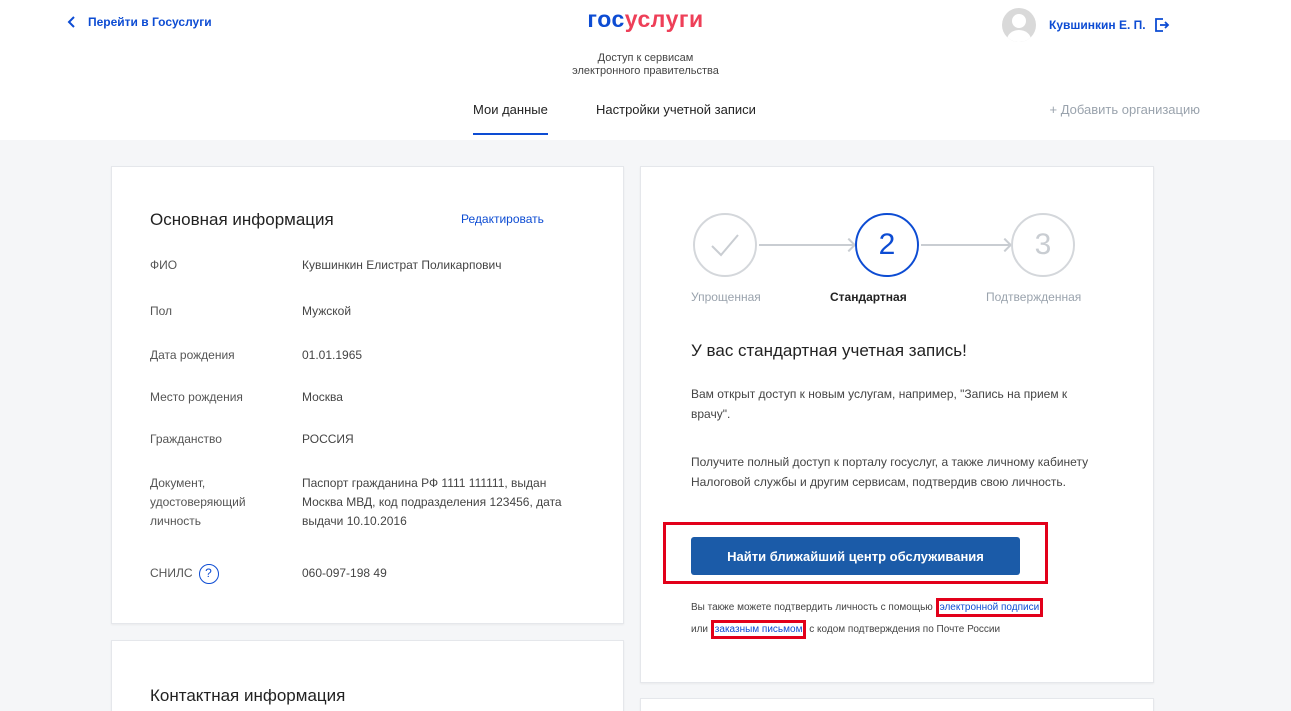 This screenshot has height=711, width=1291. Describe the element at coordinates (332, 355) in the screenshot. I see `info-value: 01.01.1965` at that location.